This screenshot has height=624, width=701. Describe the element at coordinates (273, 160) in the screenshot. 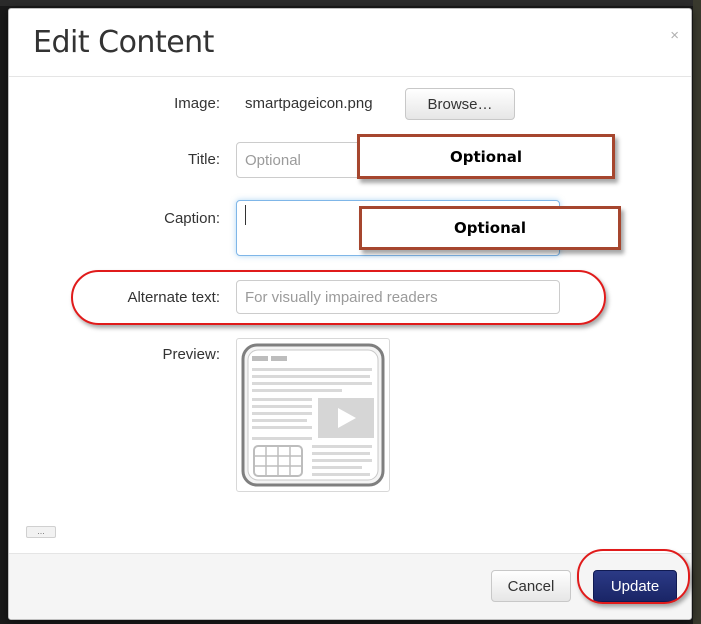

I see `title-placeholder: Optional` at that location.